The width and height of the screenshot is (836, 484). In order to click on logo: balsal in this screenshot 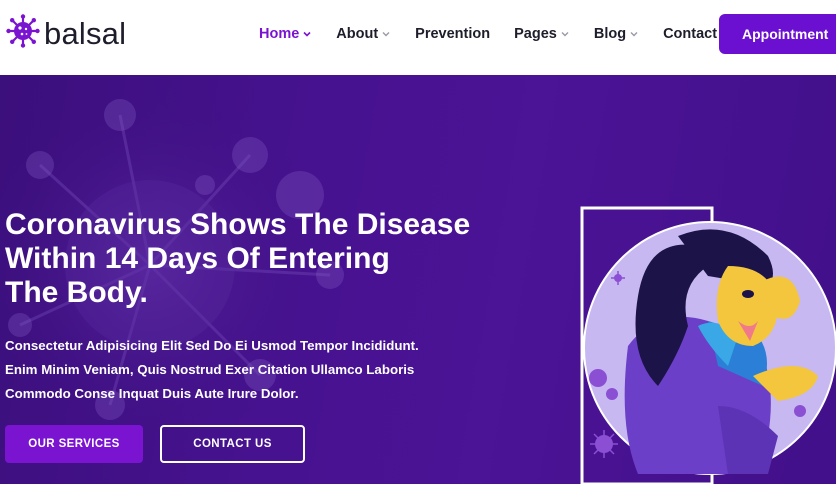, I will do `click(66, 33)`.